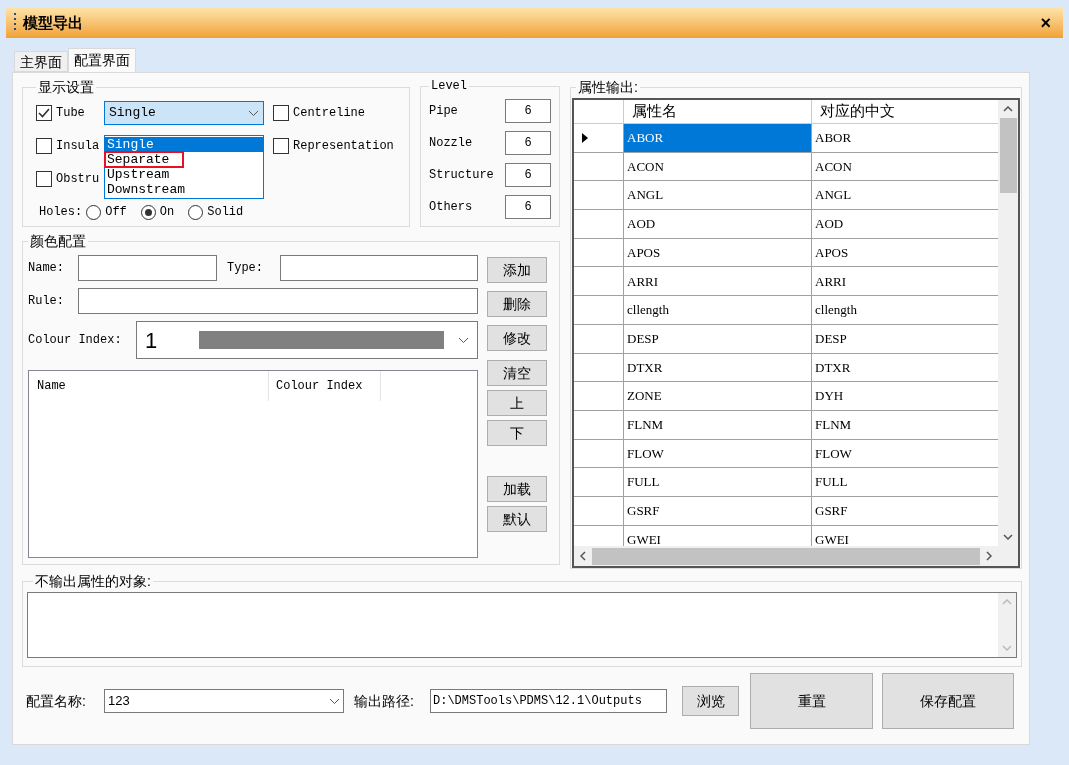 This screenshot has width=1069, height=765. What do you see at coordinates (517, 270) in the screenshot?
I see `button: 添加` at bounding box center [517, 270].